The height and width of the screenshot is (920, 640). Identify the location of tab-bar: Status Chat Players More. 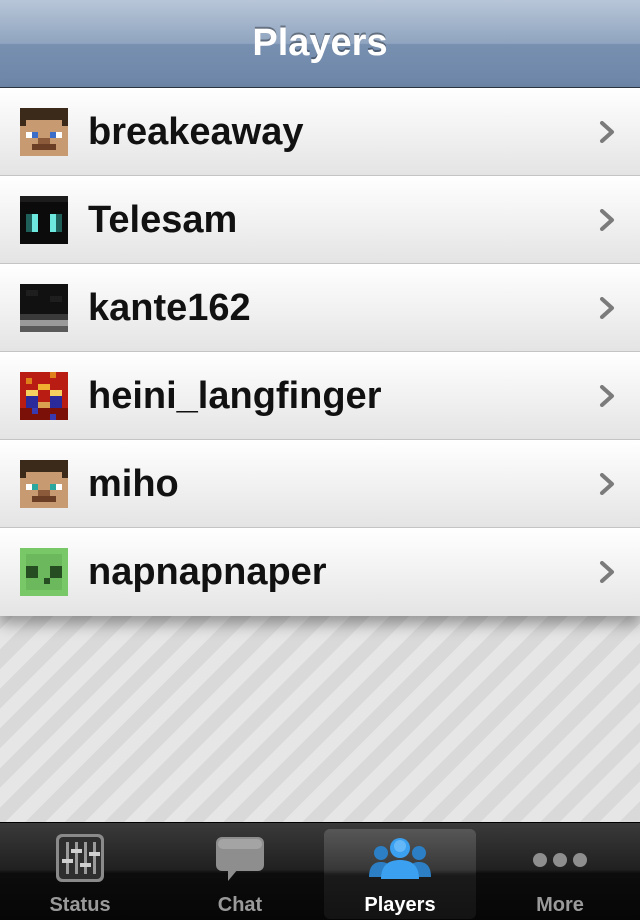
(320, 871).